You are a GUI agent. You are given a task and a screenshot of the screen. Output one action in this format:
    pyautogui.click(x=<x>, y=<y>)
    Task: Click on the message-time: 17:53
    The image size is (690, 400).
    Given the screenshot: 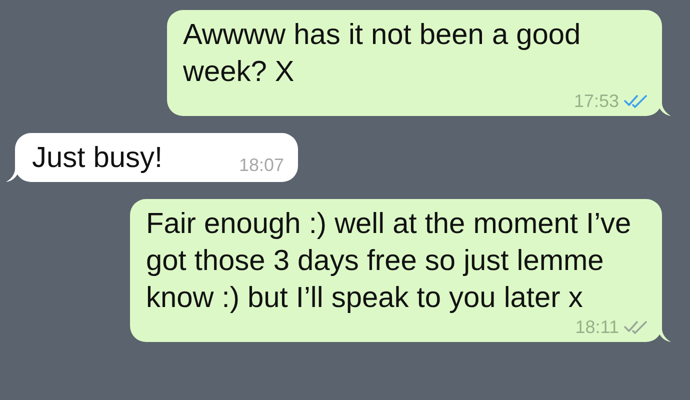 What is the action you would take?
    pyautogui.click(x=596, y=101)
    